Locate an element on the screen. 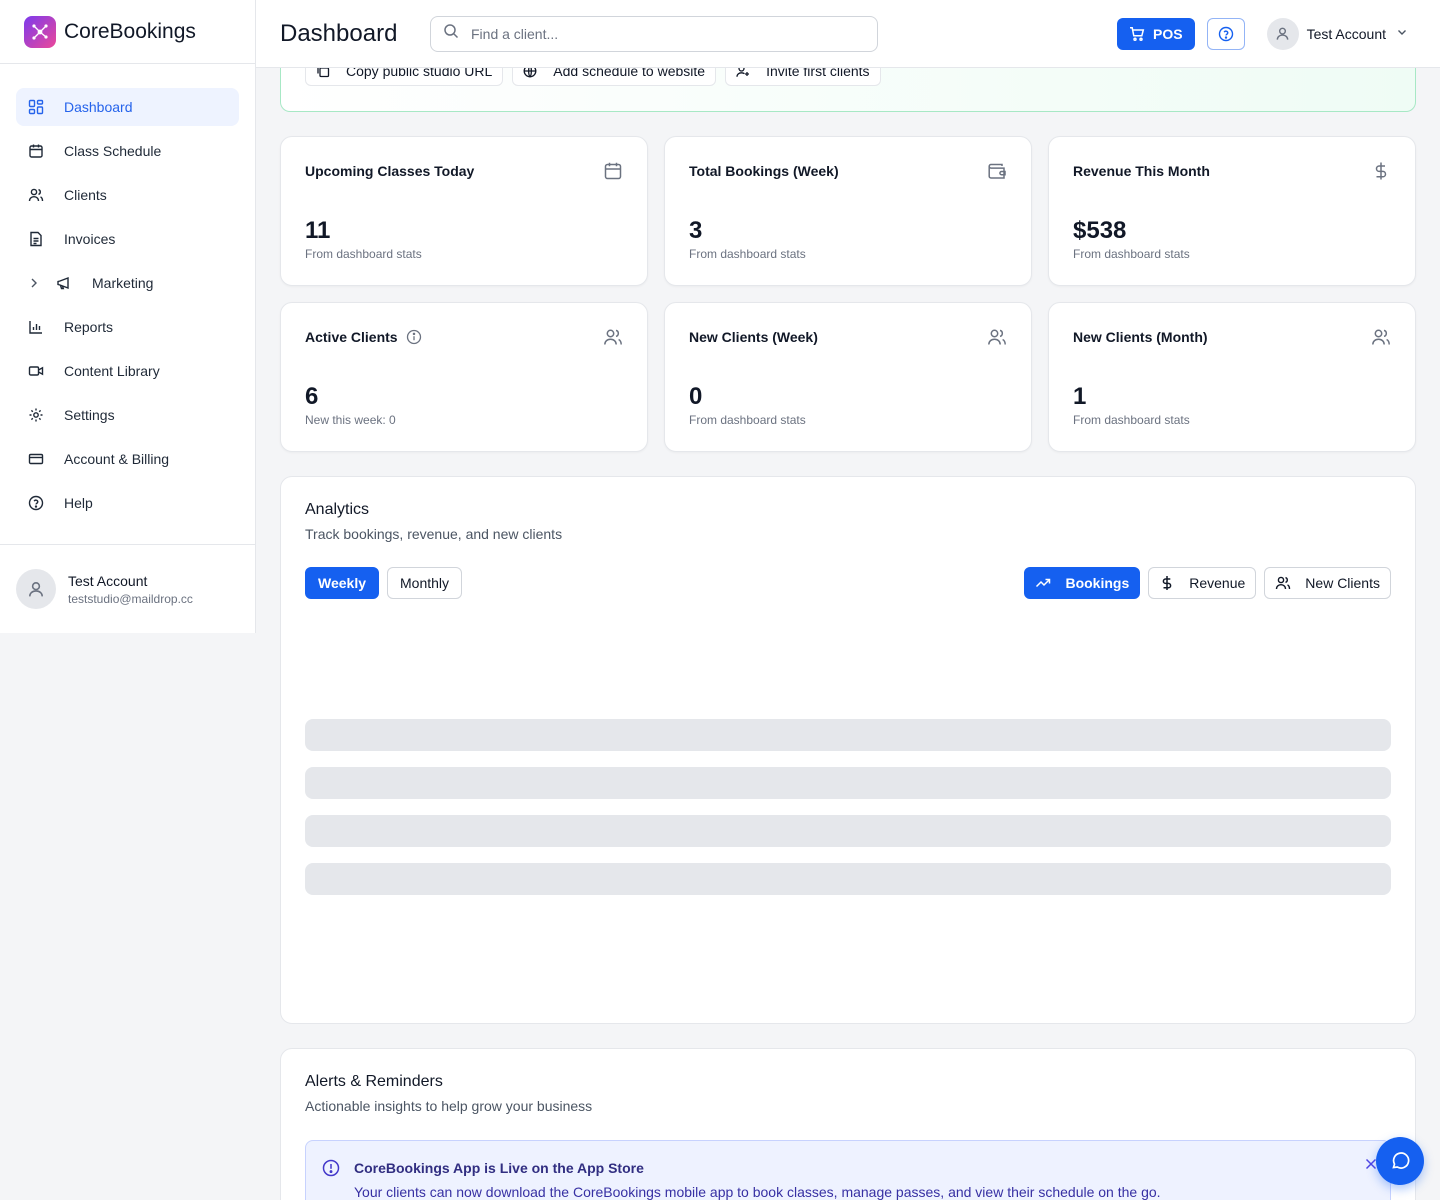 Image resolution: width=1440 pixels, height=1200 pixels. monthly-button: Monthly is located at coordinates (425, 583).